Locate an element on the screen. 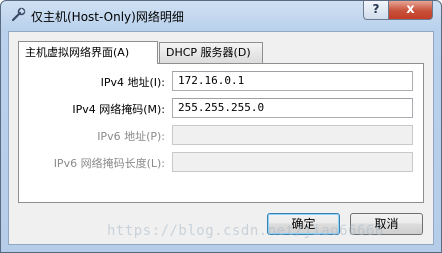 This screenshot has width=442, height=253. wrench-icon is located at coordinates (18, 15).